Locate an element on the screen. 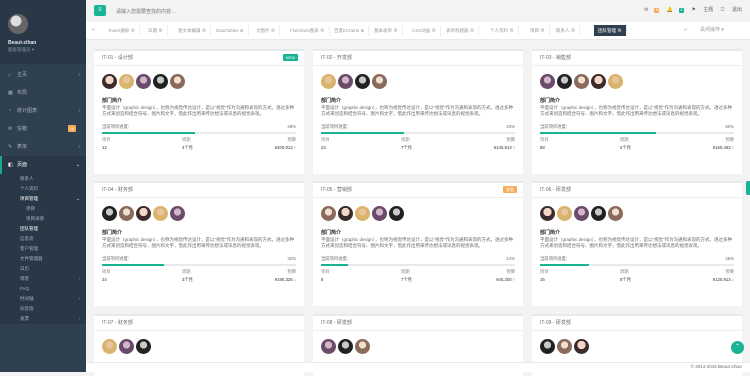 This screenshot has height=376, width=750. tabs-close-menu: 关闭操作 ▾ is located at coordinates (712, 30).